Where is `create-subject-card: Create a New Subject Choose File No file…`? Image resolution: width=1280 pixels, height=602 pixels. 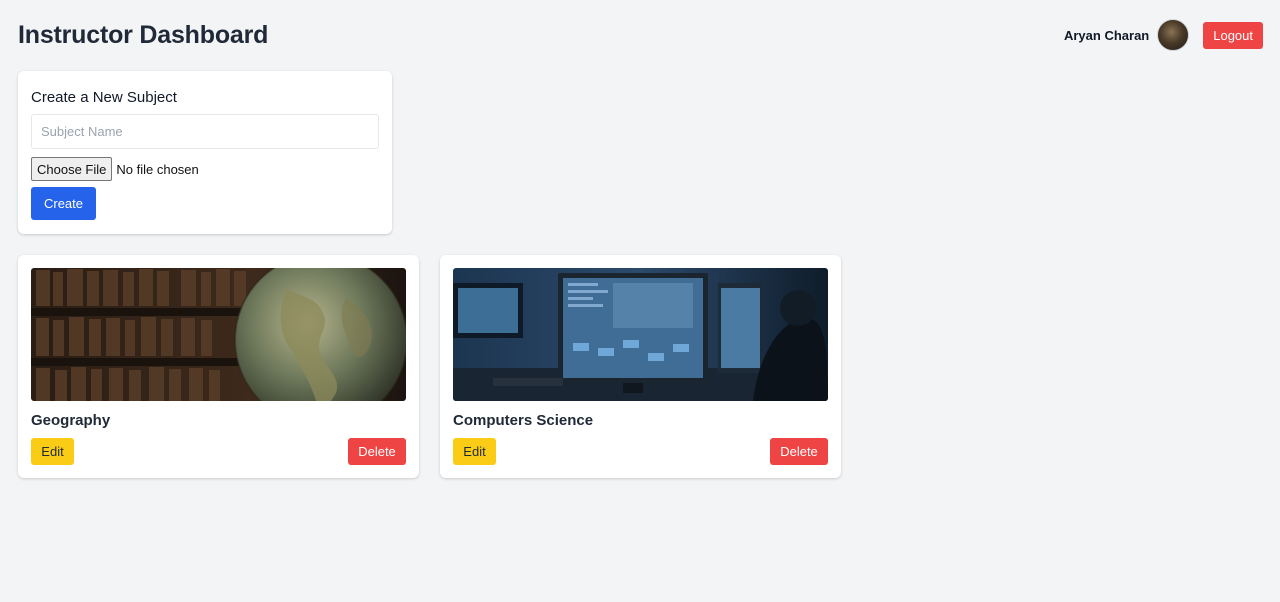
create-subject-card: Create a New Subject Choose File No file… is located at coordinates (205, 152).